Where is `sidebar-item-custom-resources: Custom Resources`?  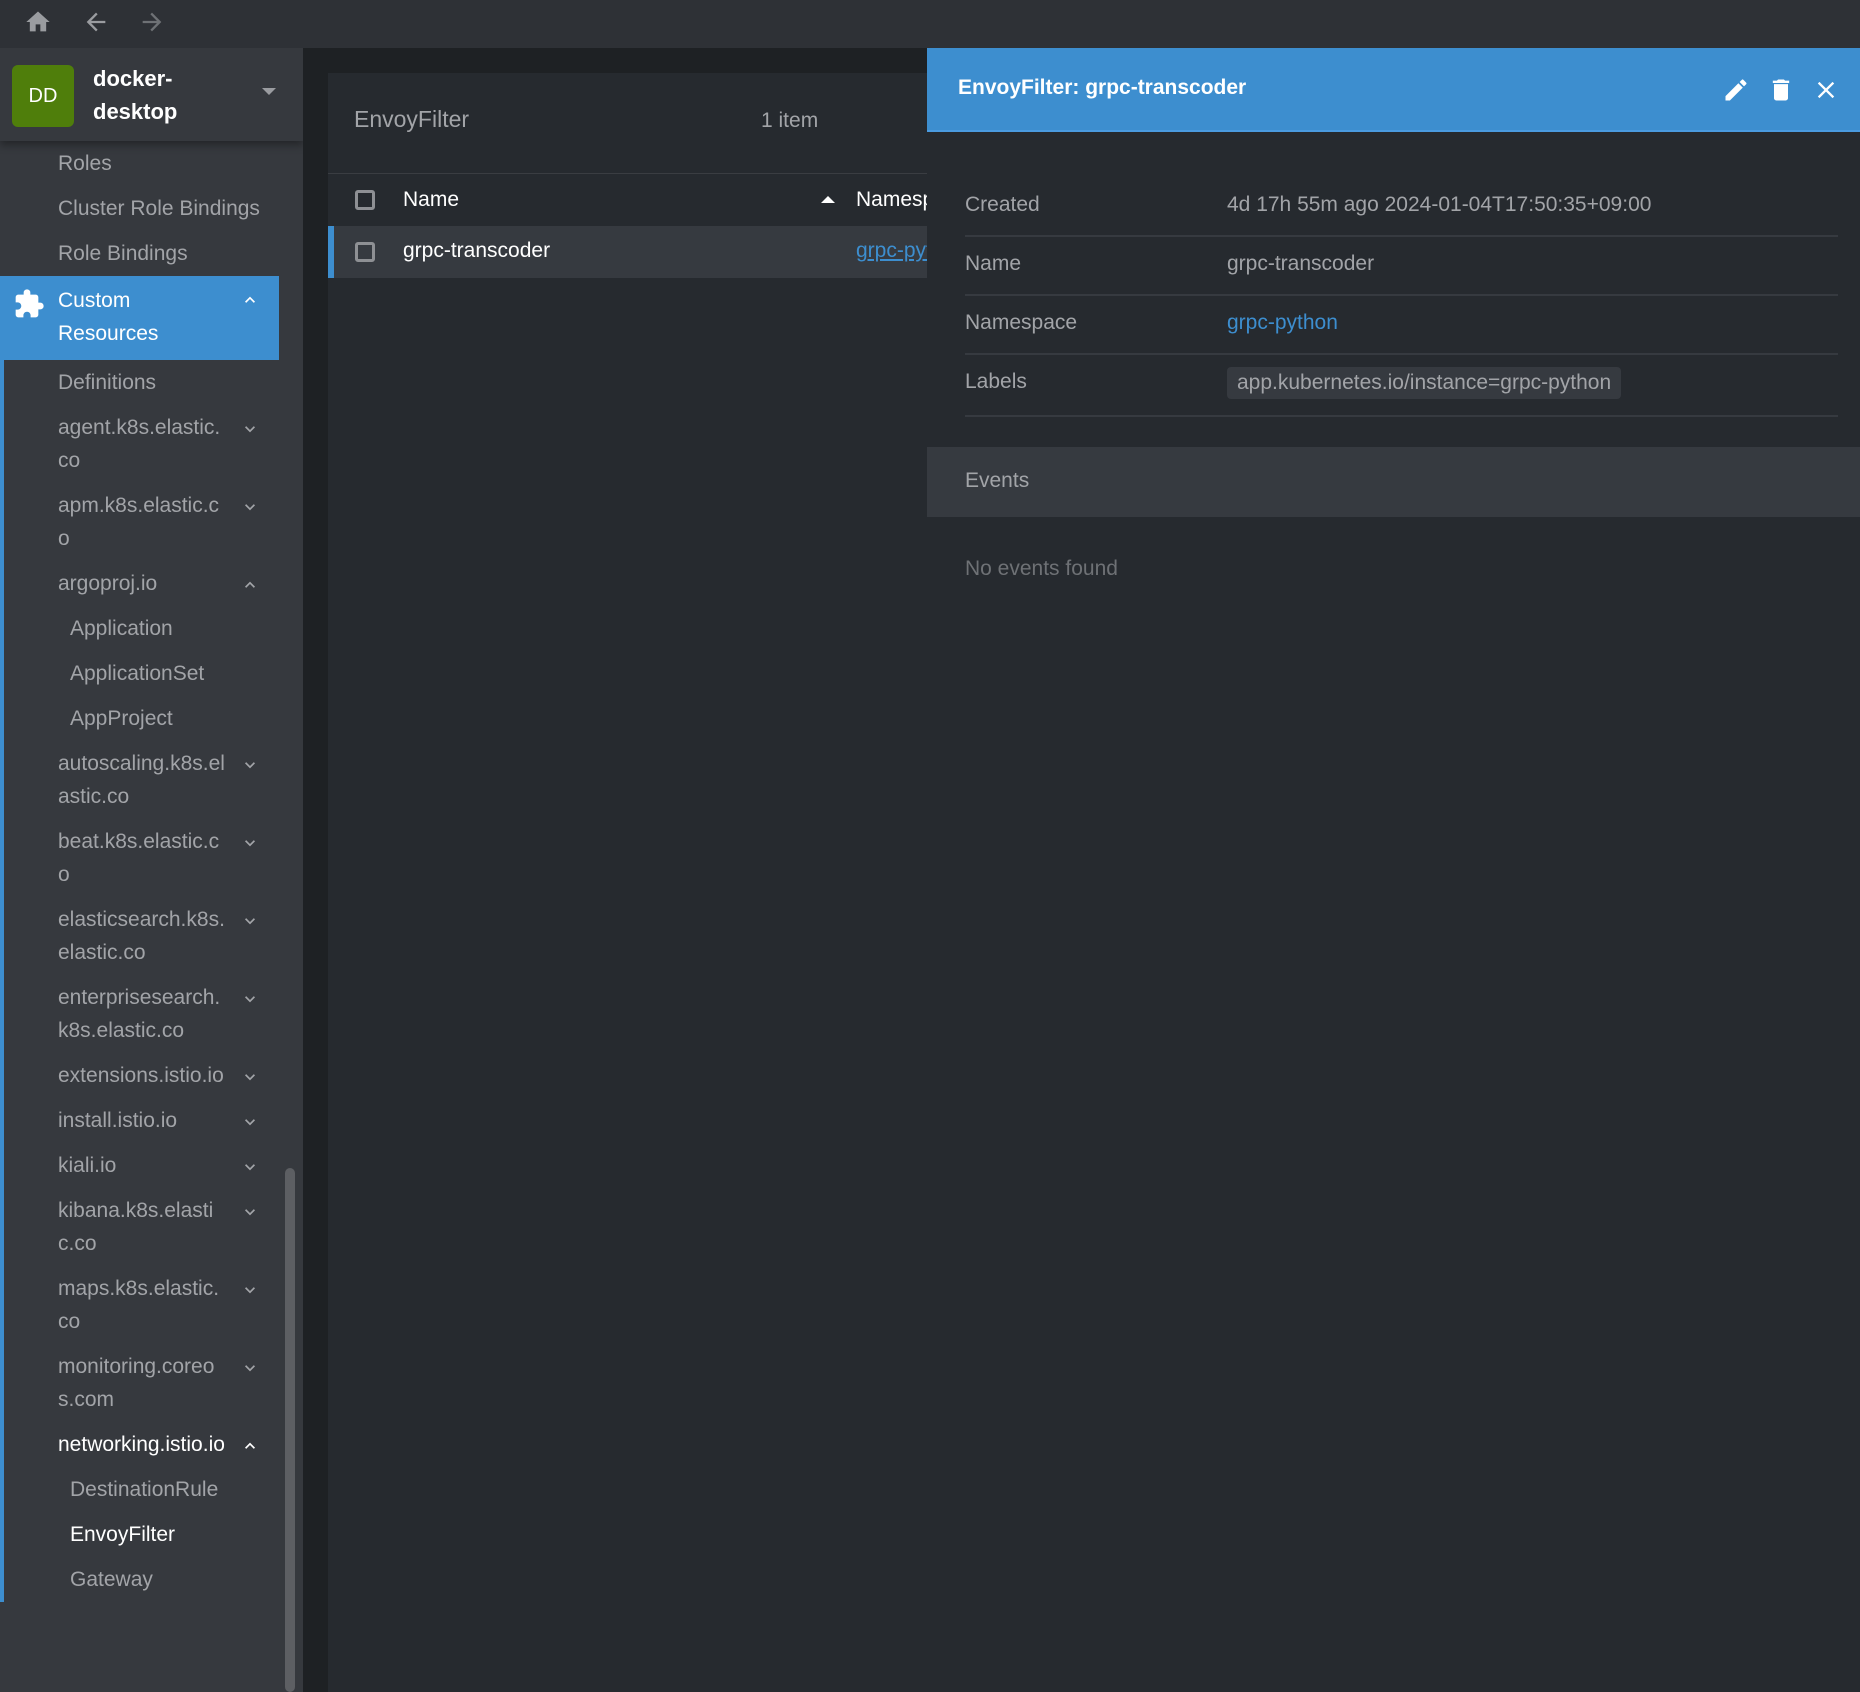
sidebar-item-custom-resources: Custom Resources is located at coordinates (139, 318).